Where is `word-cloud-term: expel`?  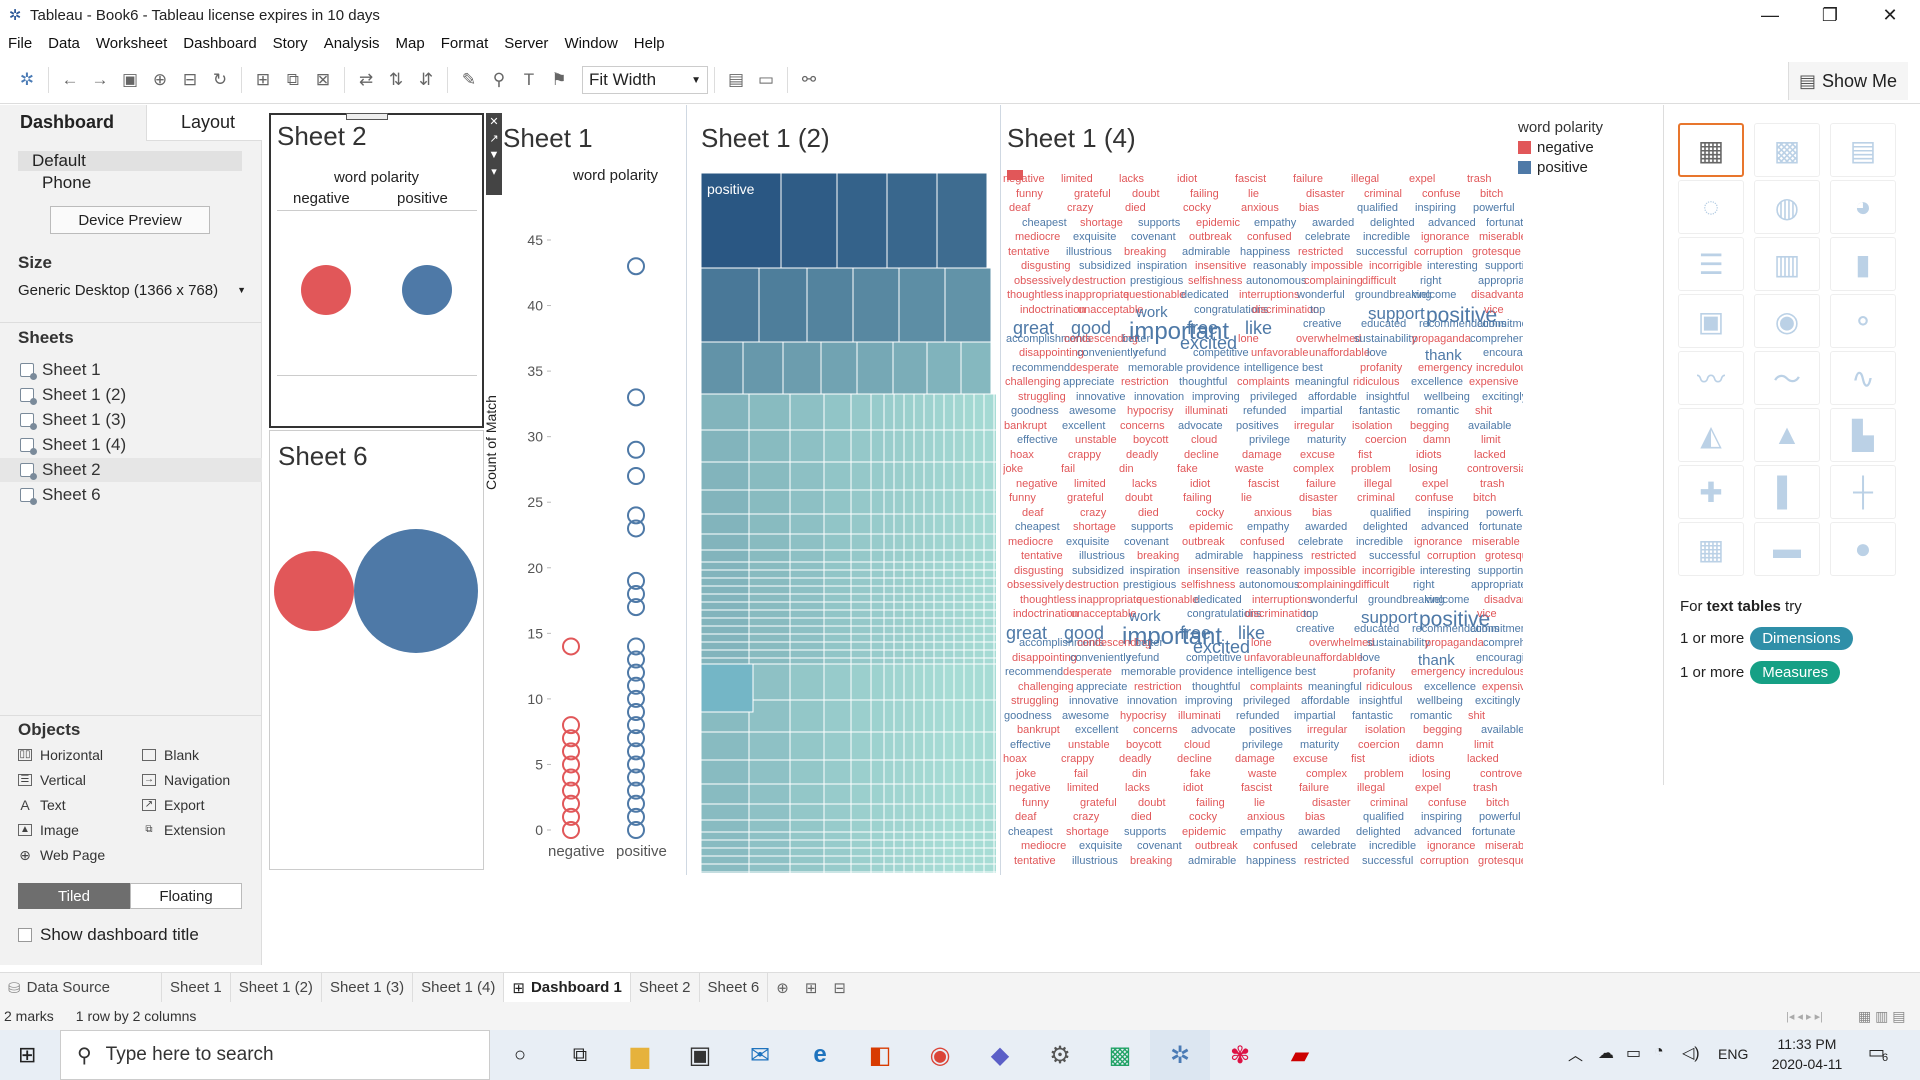
word-cloud-term: expel is located at coordinates (1422, 179).